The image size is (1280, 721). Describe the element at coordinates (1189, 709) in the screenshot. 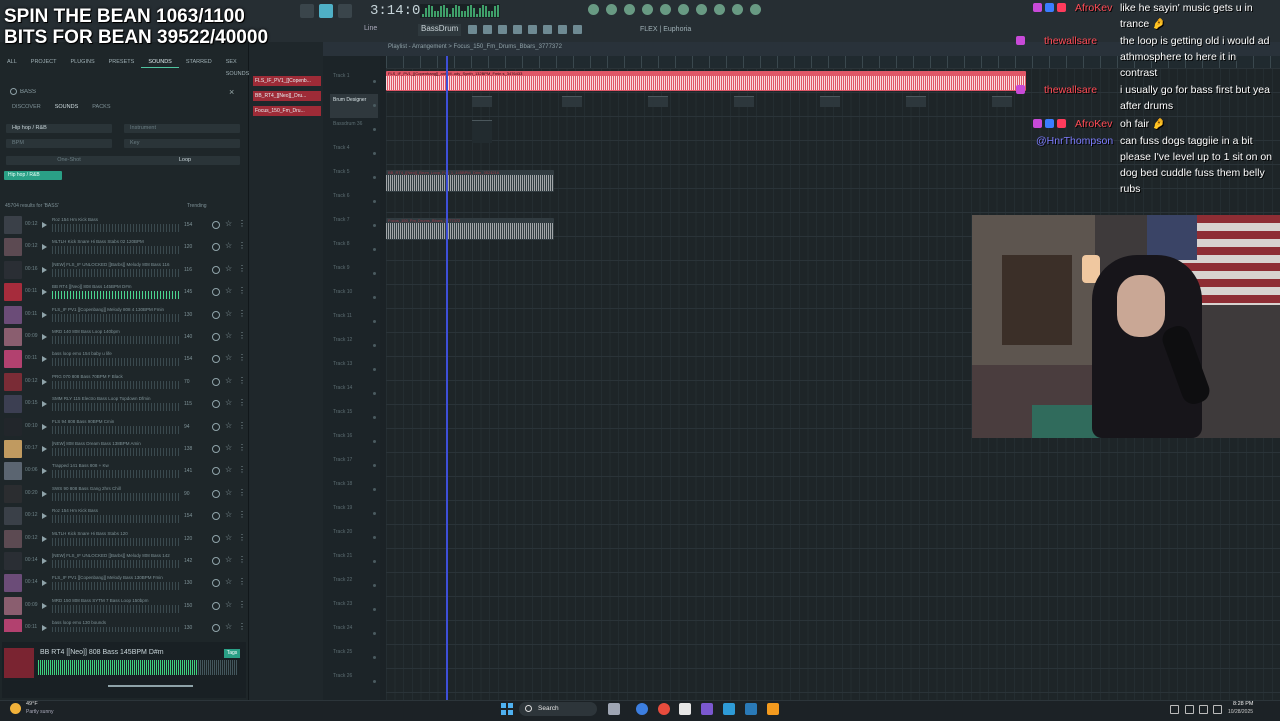

I see `network-icon` at that location.